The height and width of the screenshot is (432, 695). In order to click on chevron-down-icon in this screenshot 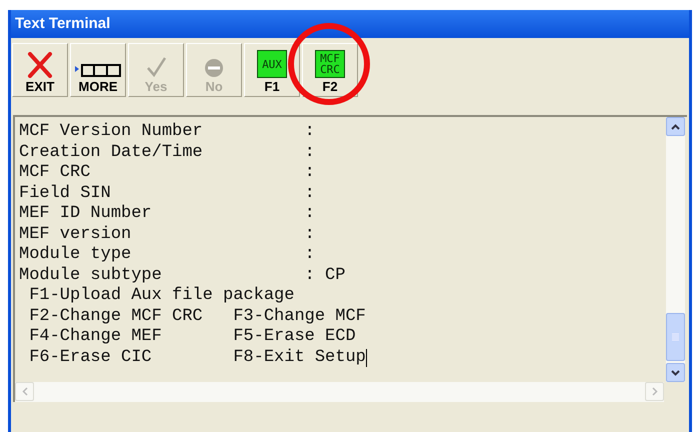, I will do `click(675, 373)`.